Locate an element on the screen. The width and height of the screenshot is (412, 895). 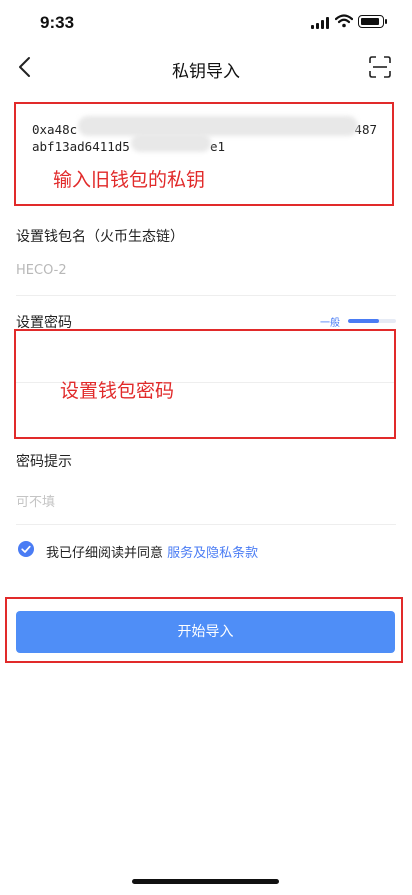
battery-fill is located at coordinates (370, 21).